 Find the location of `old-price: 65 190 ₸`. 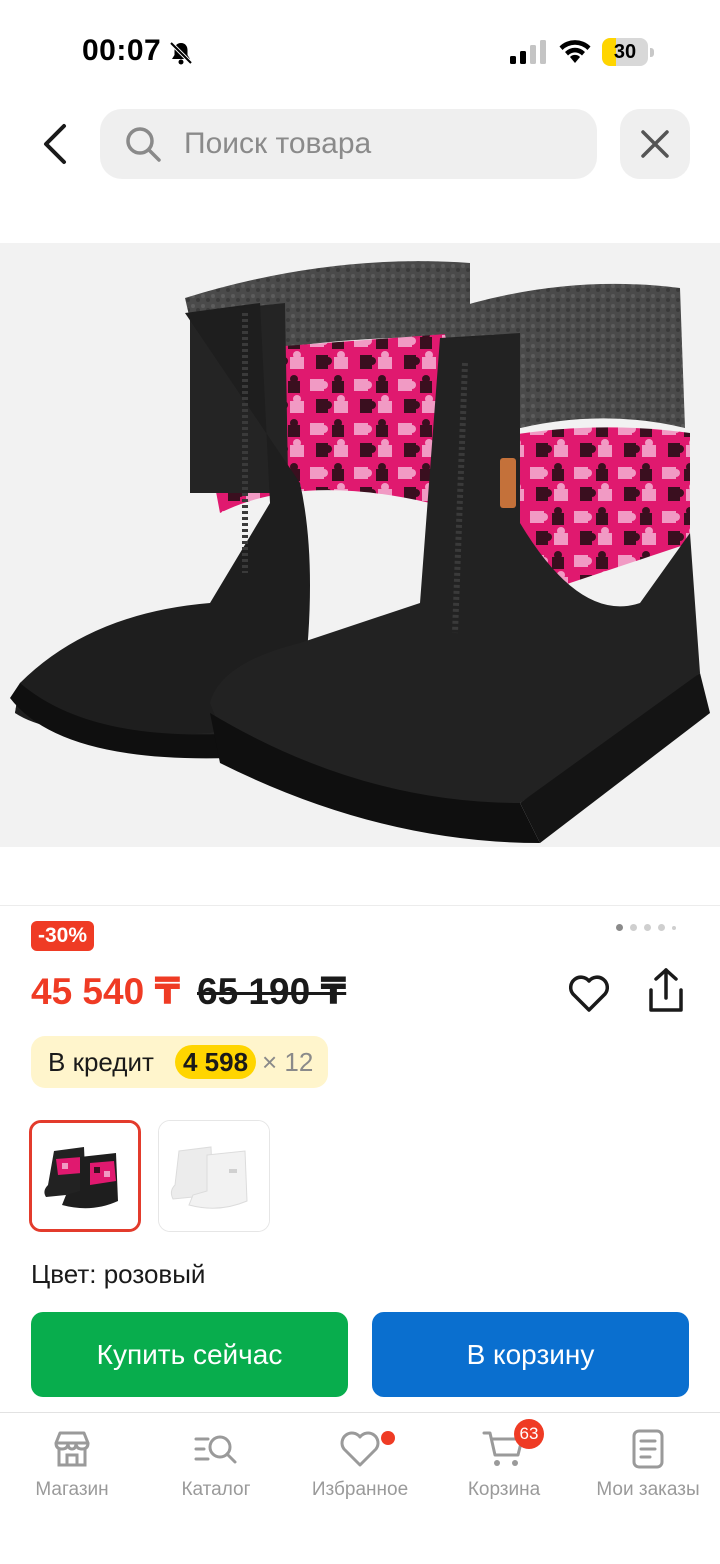

old-price: 65 190 ₸ is located at coordinates (272, 991).